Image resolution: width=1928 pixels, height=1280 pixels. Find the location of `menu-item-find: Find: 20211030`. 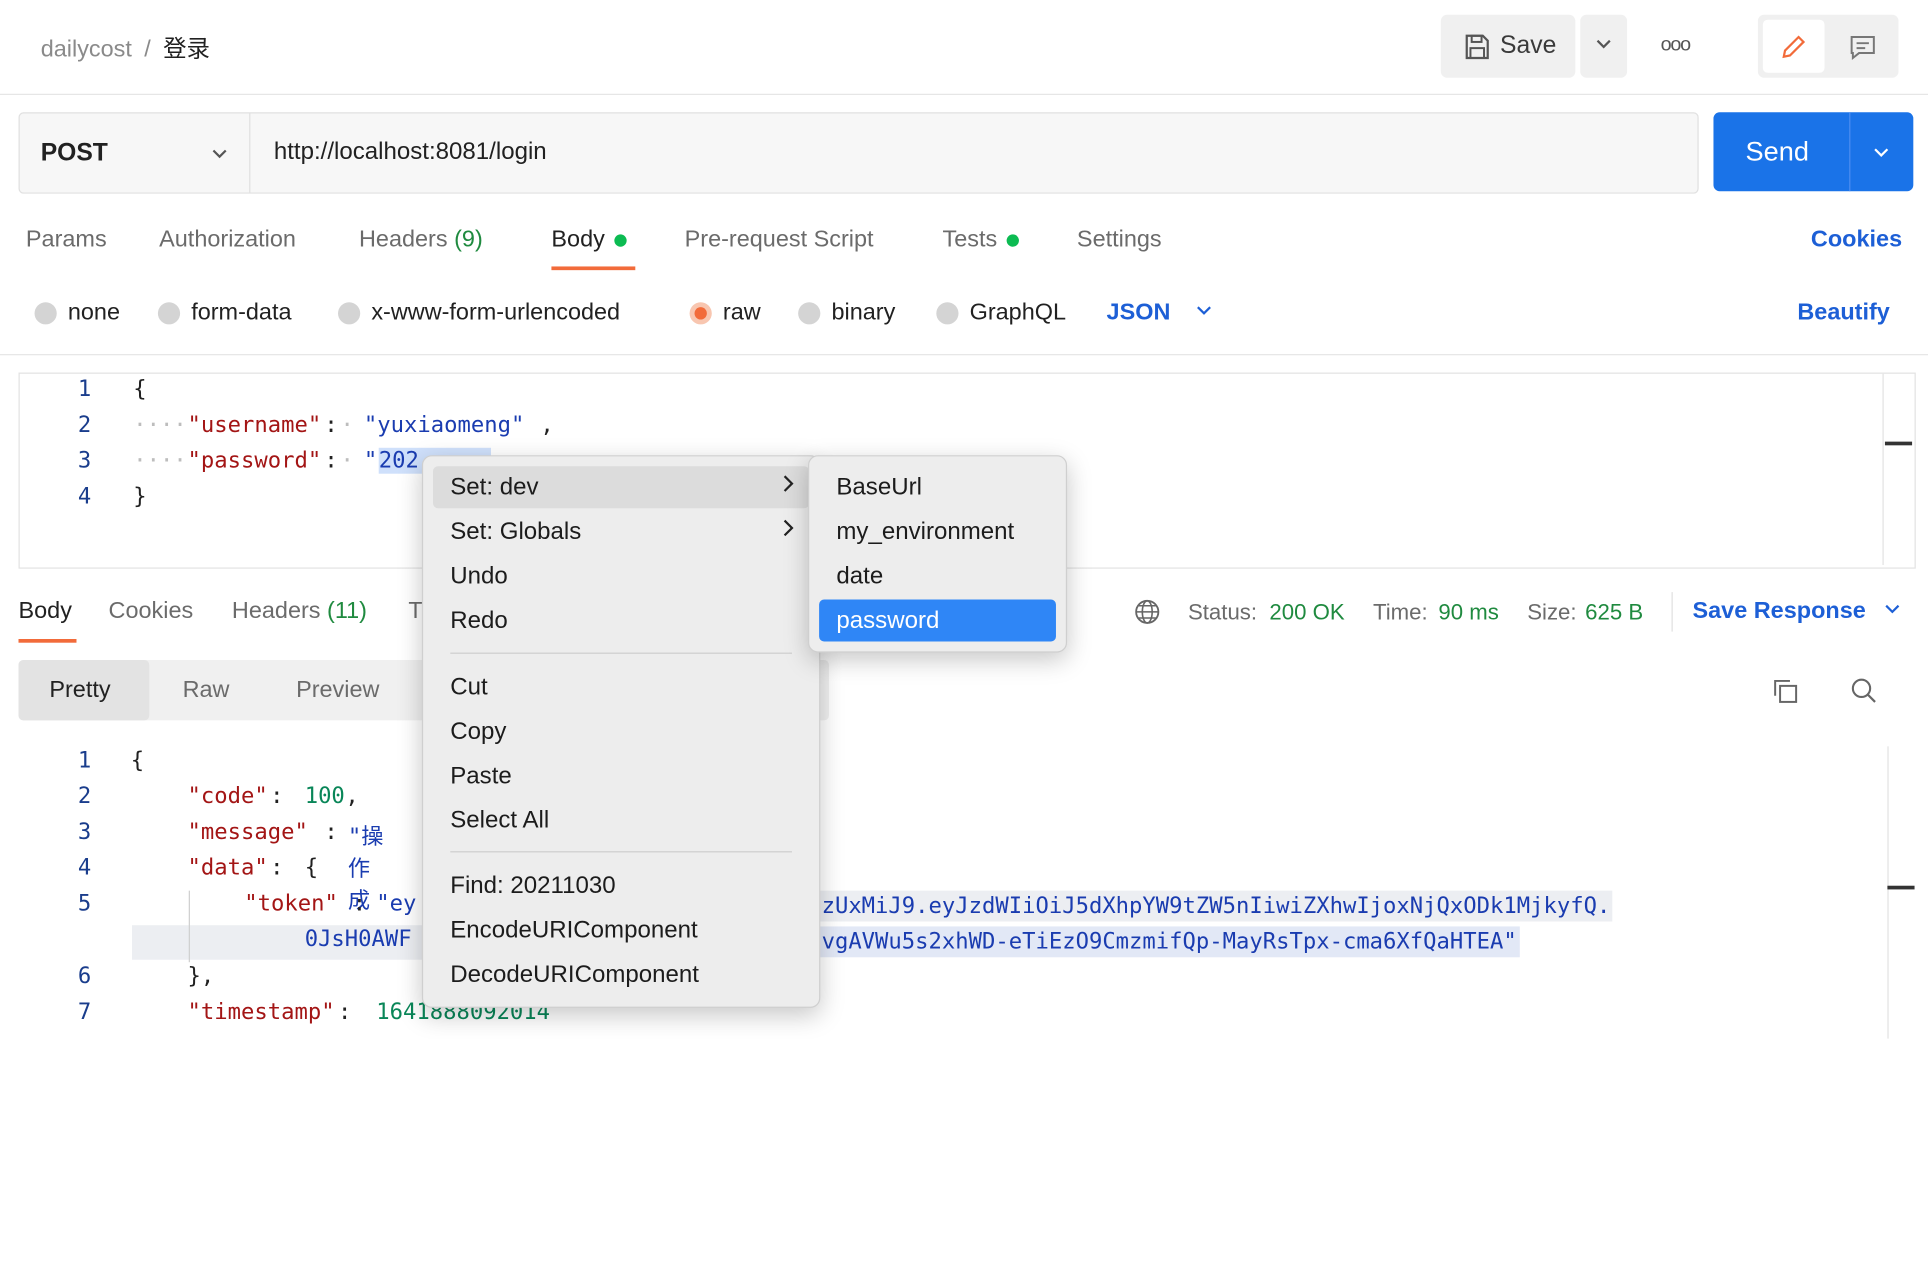

menu-item-find: Find: 20211030 is located at coordinates (621, 886).